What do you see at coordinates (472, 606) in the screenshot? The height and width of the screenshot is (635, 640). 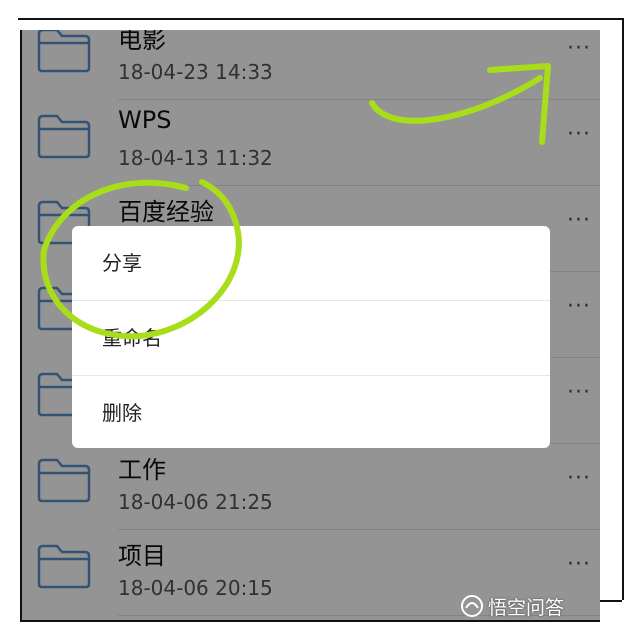 I see `watermark-logo-icon` at bounding box center [472, 606].